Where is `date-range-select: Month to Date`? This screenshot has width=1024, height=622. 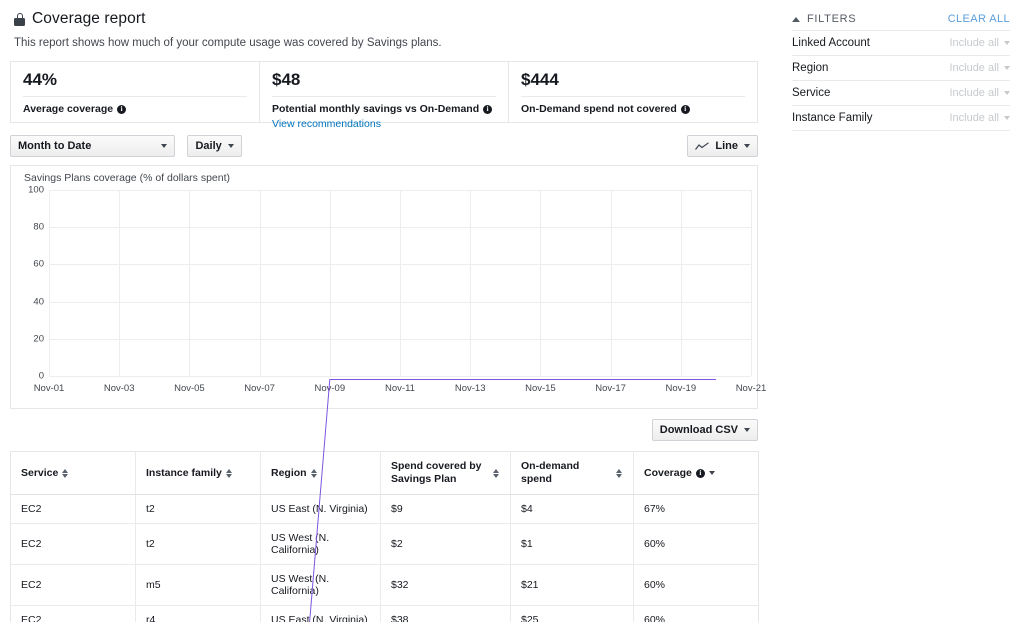 date-range-select: Month to Date is located at coordinates (92, 146).